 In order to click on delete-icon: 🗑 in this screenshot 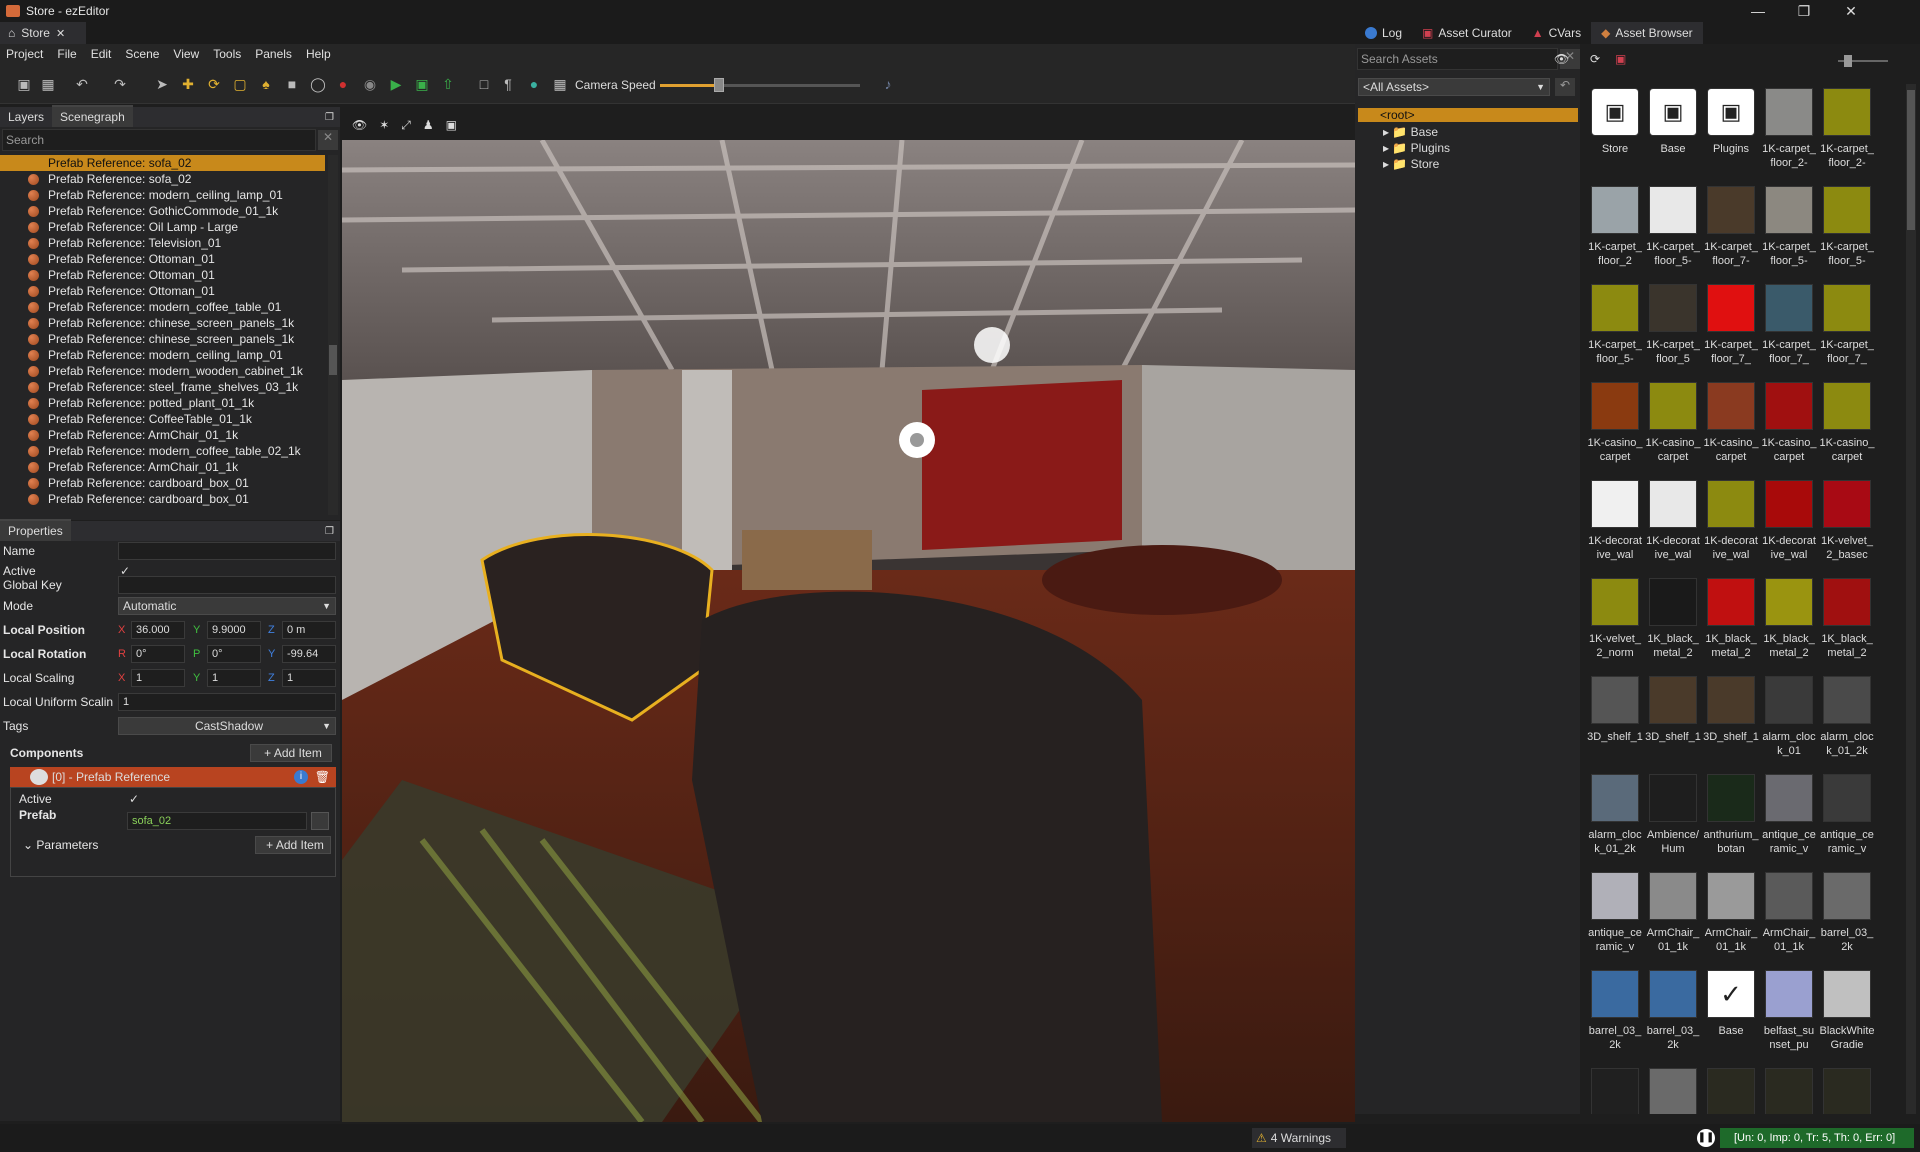, I will do `click(322, 777)`.